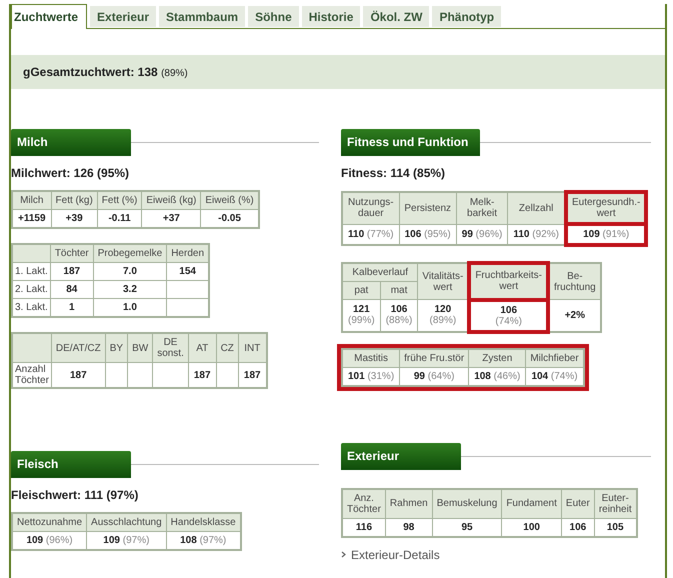 This screenshot has width=673, height=578. What do you see at coordinates (171, 200) in the screenshot?
I see `column-header: Eiweiß (kg)` at bounding box center [171, 200].